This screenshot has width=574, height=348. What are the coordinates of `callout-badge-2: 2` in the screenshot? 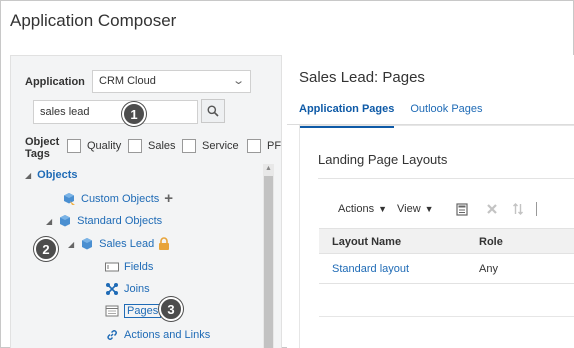 It's located at (46, 249).